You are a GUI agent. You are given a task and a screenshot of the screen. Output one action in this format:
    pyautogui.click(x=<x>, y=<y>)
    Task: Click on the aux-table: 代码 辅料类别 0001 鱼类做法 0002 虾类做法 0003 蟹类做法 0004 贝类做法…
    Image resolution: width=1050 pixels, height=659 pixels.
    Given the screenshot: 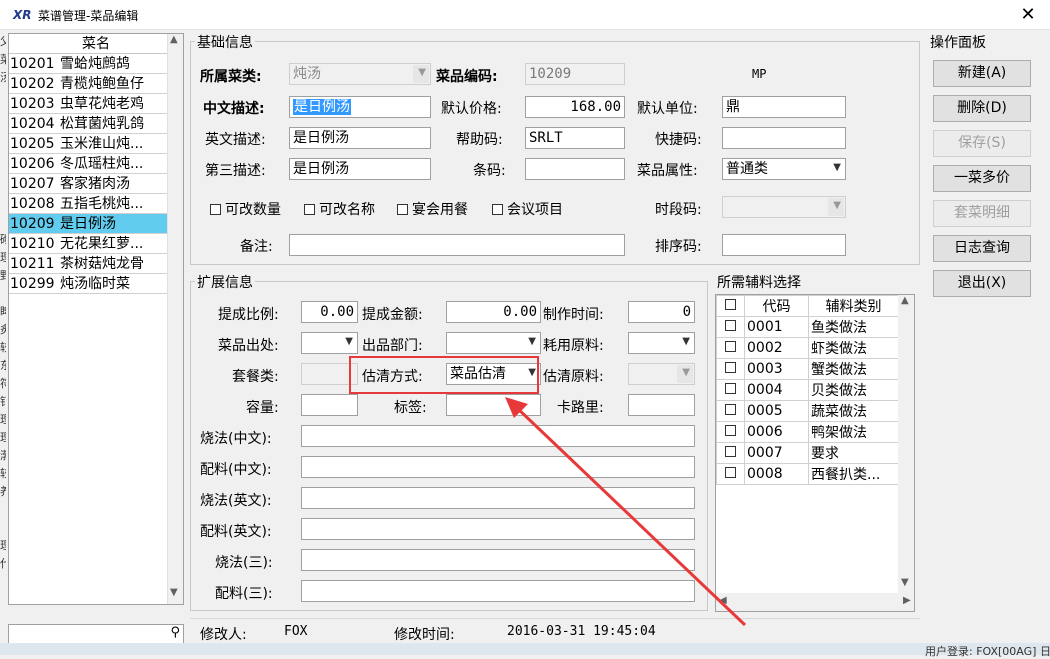 What is the action you would take?
    pyautogui.click(x=815, y=453)
    